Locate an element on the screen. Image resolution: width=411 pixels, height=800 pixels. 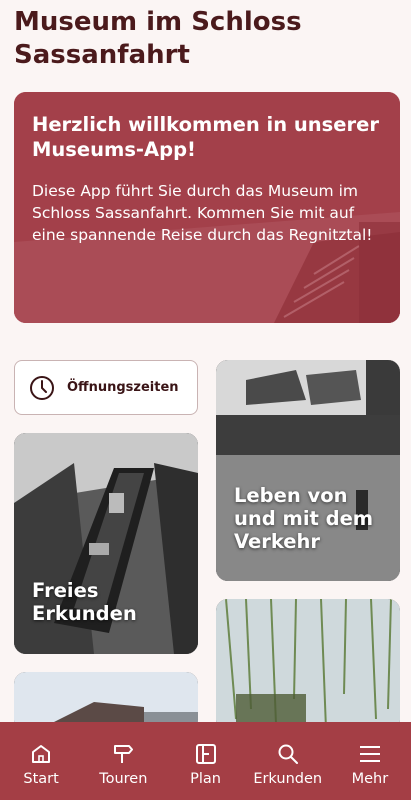
nav-label: Mehr is located at coordinates (370, 779).